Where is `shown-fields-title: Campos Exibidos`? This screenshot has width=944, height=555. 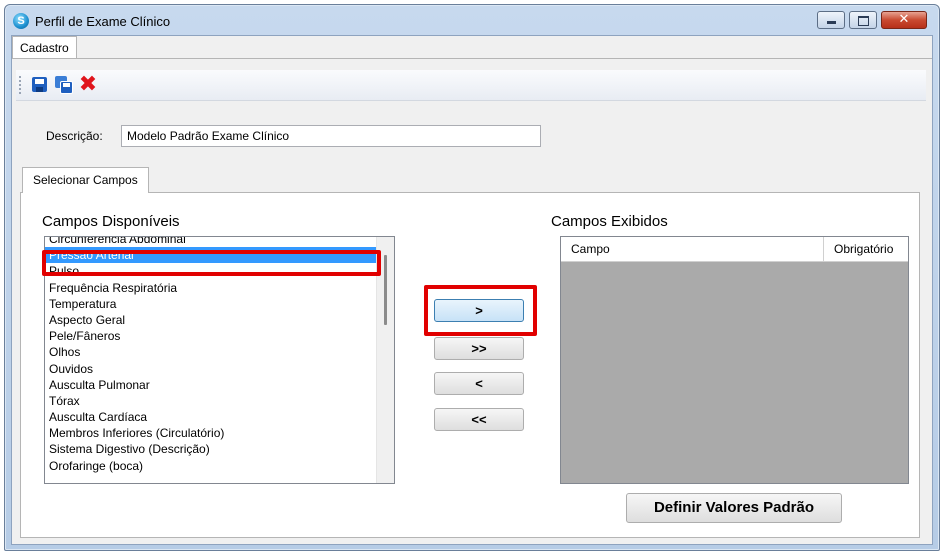 shown-fields-title: Campos Exibidos is located at coordinates (609, 221).